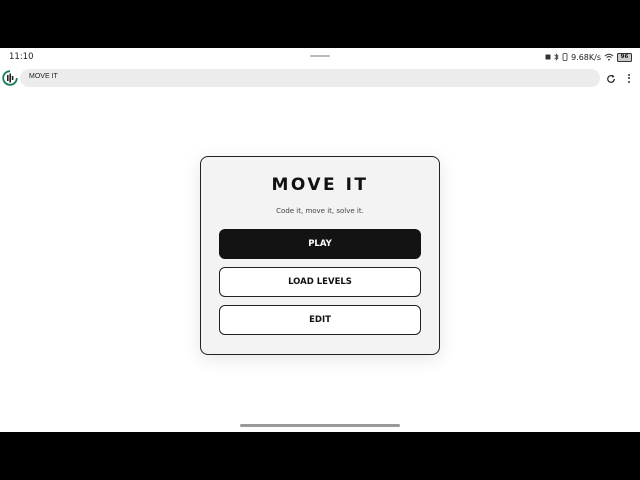 The image size is (640, 480). Describe the element at coordinates (43, 76) in the screenshot. I see `address-text: MOVE IT` at that location.